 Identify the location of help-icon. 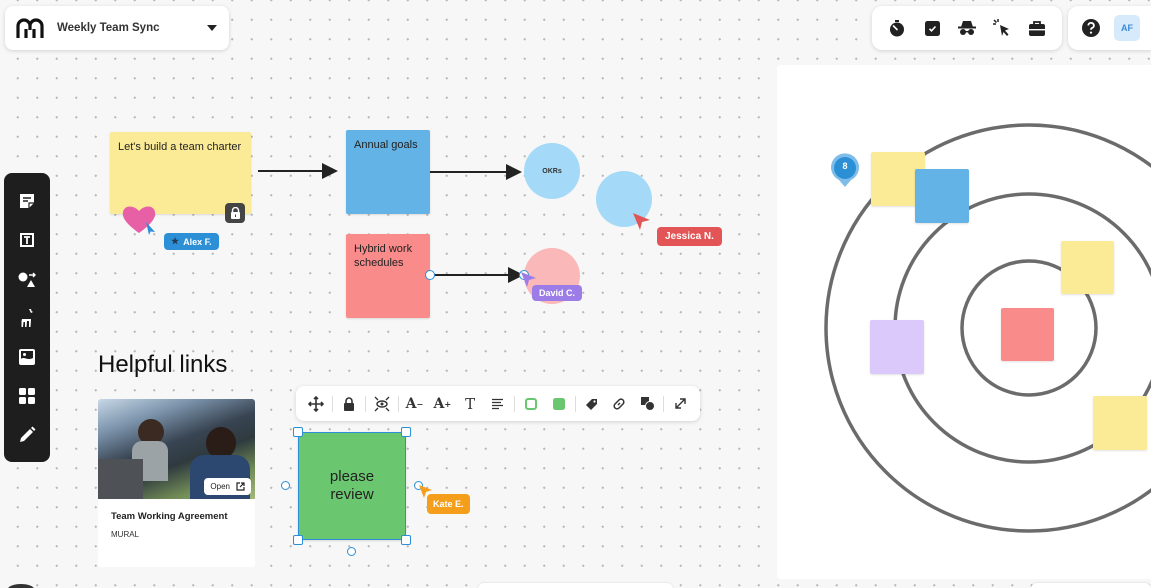
(1091, 28).